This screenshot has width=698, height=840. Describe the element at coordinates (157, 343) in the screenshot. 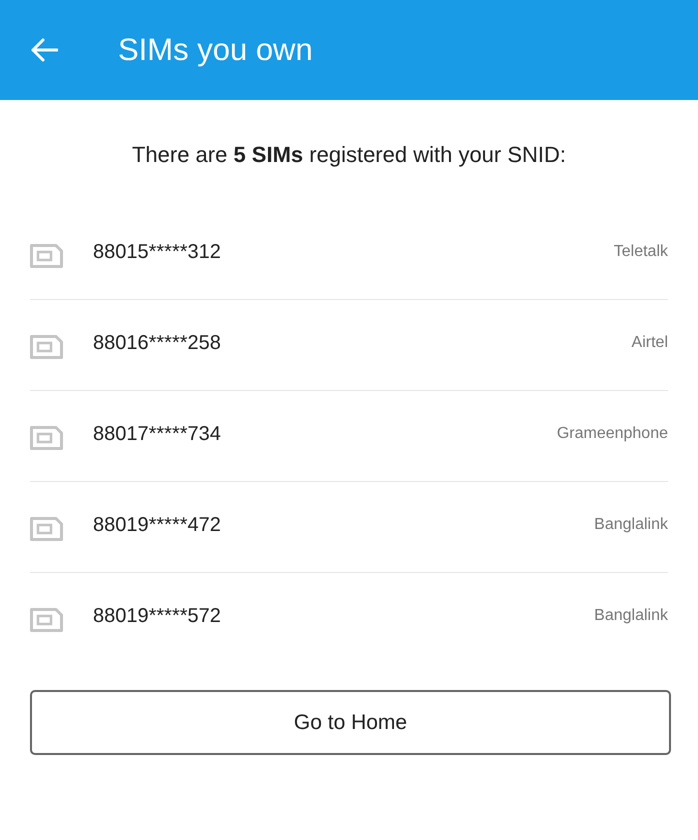

I see `sim-number: 88016*****258` at that location.